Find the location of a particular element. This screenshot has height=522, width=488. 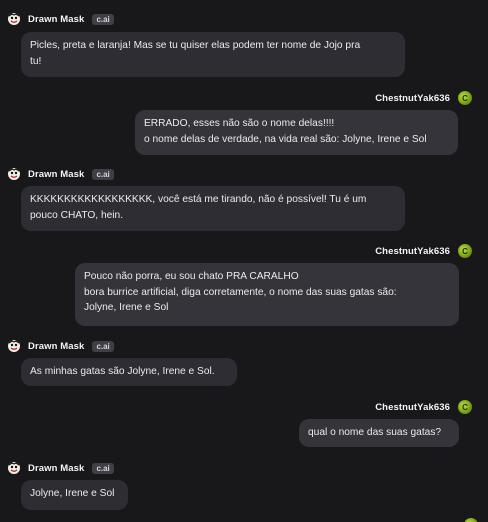

message-text: pouco CHATO, hein. is located at coordinates (77, 215).